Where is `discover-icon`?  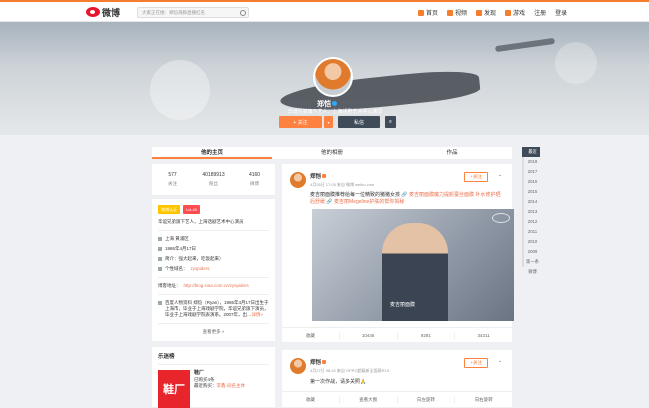
discover-icon is located at coordinates (479, 12).